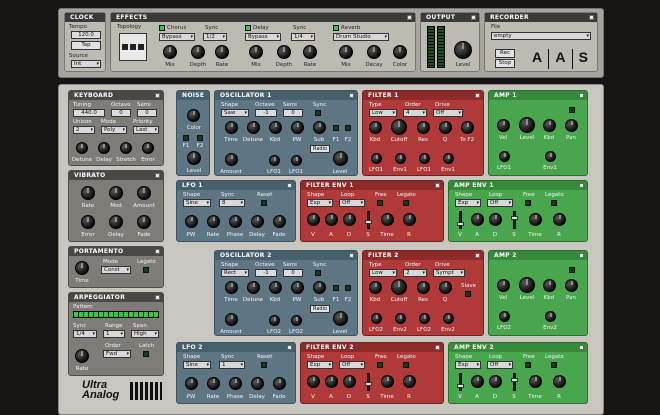  What do you see at coordinates (116, 193) in the screenshot?
I see `vibrato-mod-knob` at bounding box center [116, 193].